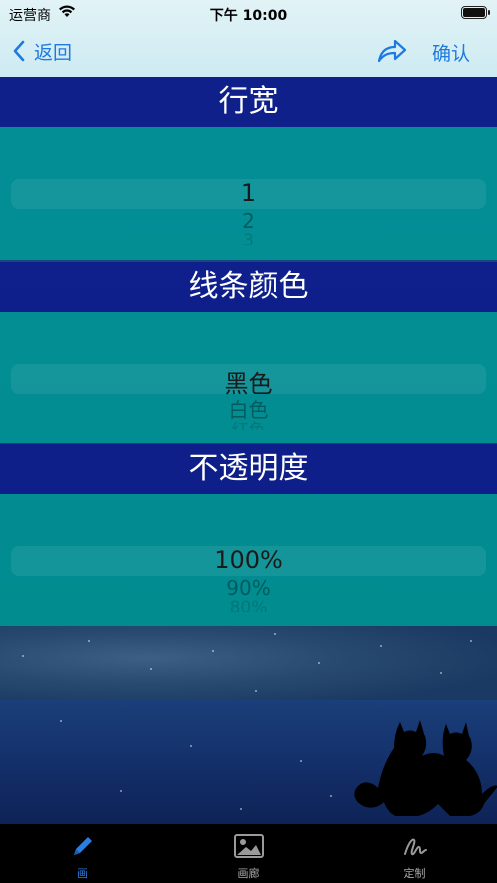 This screenshot has height=883, width=497. I want to click on background-forest, so click(248, 666).